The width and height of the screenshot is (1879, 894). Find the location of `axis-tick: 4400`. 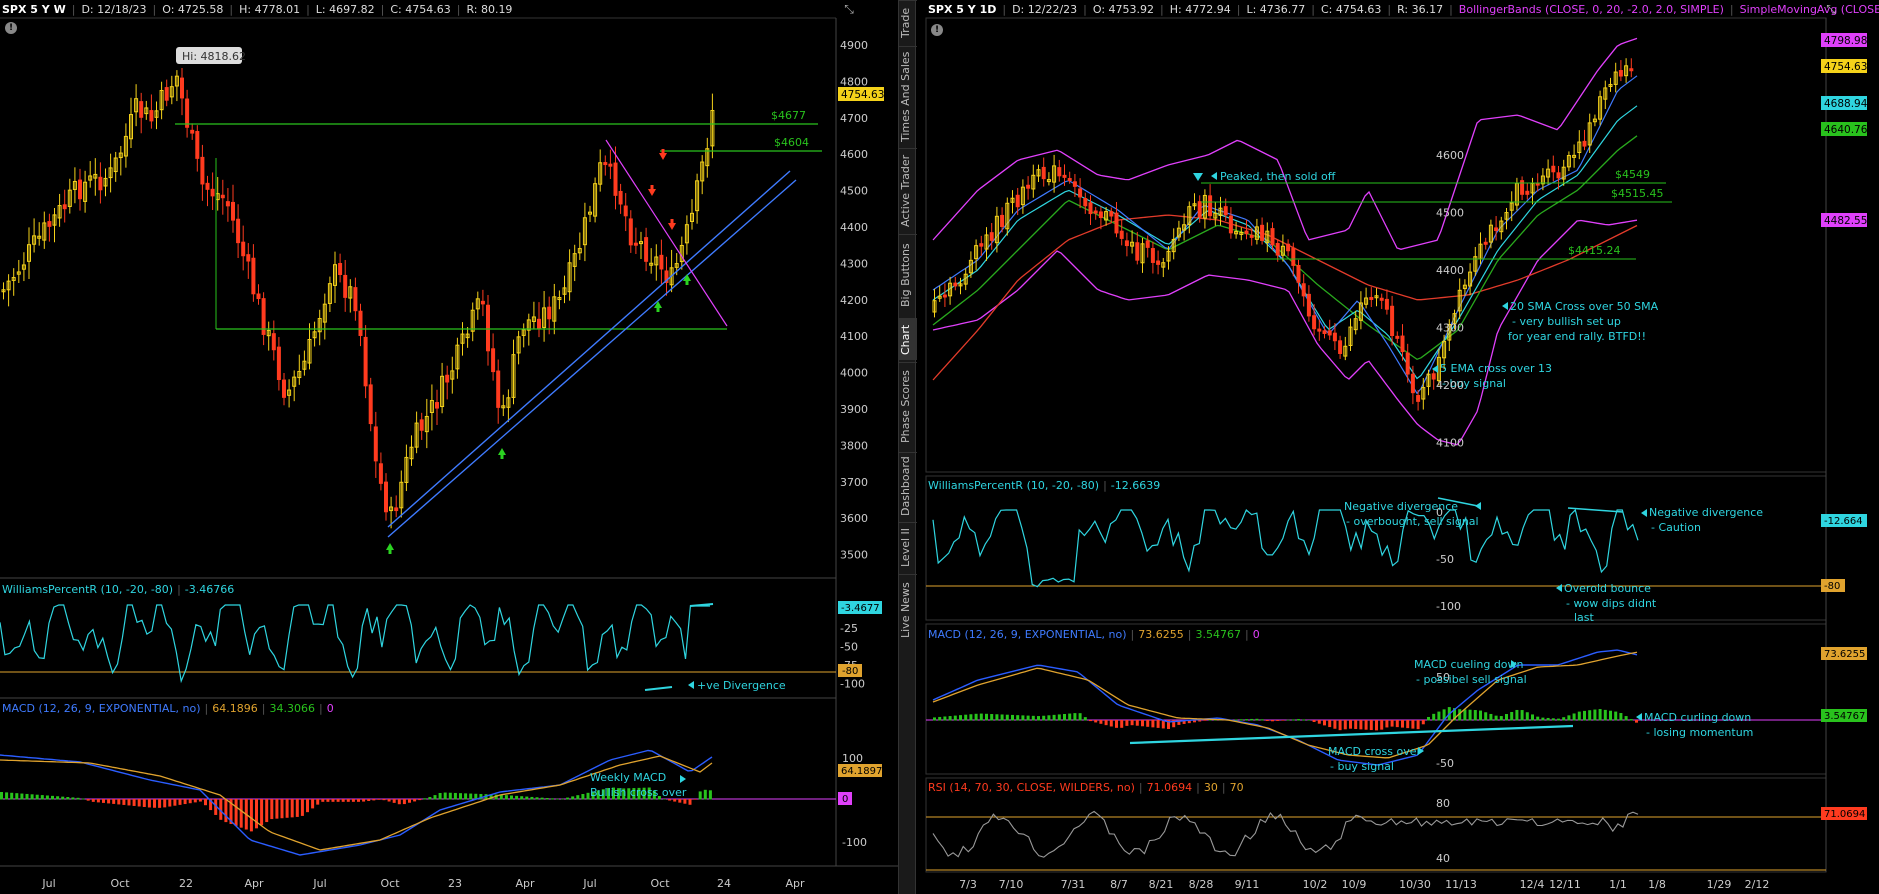

axis-tick: 4400 is located at coordinates (1450, 270).